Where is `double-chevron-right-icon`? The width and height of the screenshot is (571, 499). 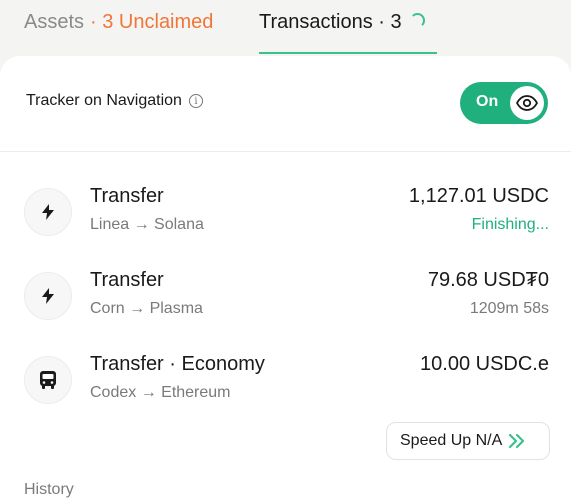
double-chevron-right-icon is located at coordinates (517, 441).